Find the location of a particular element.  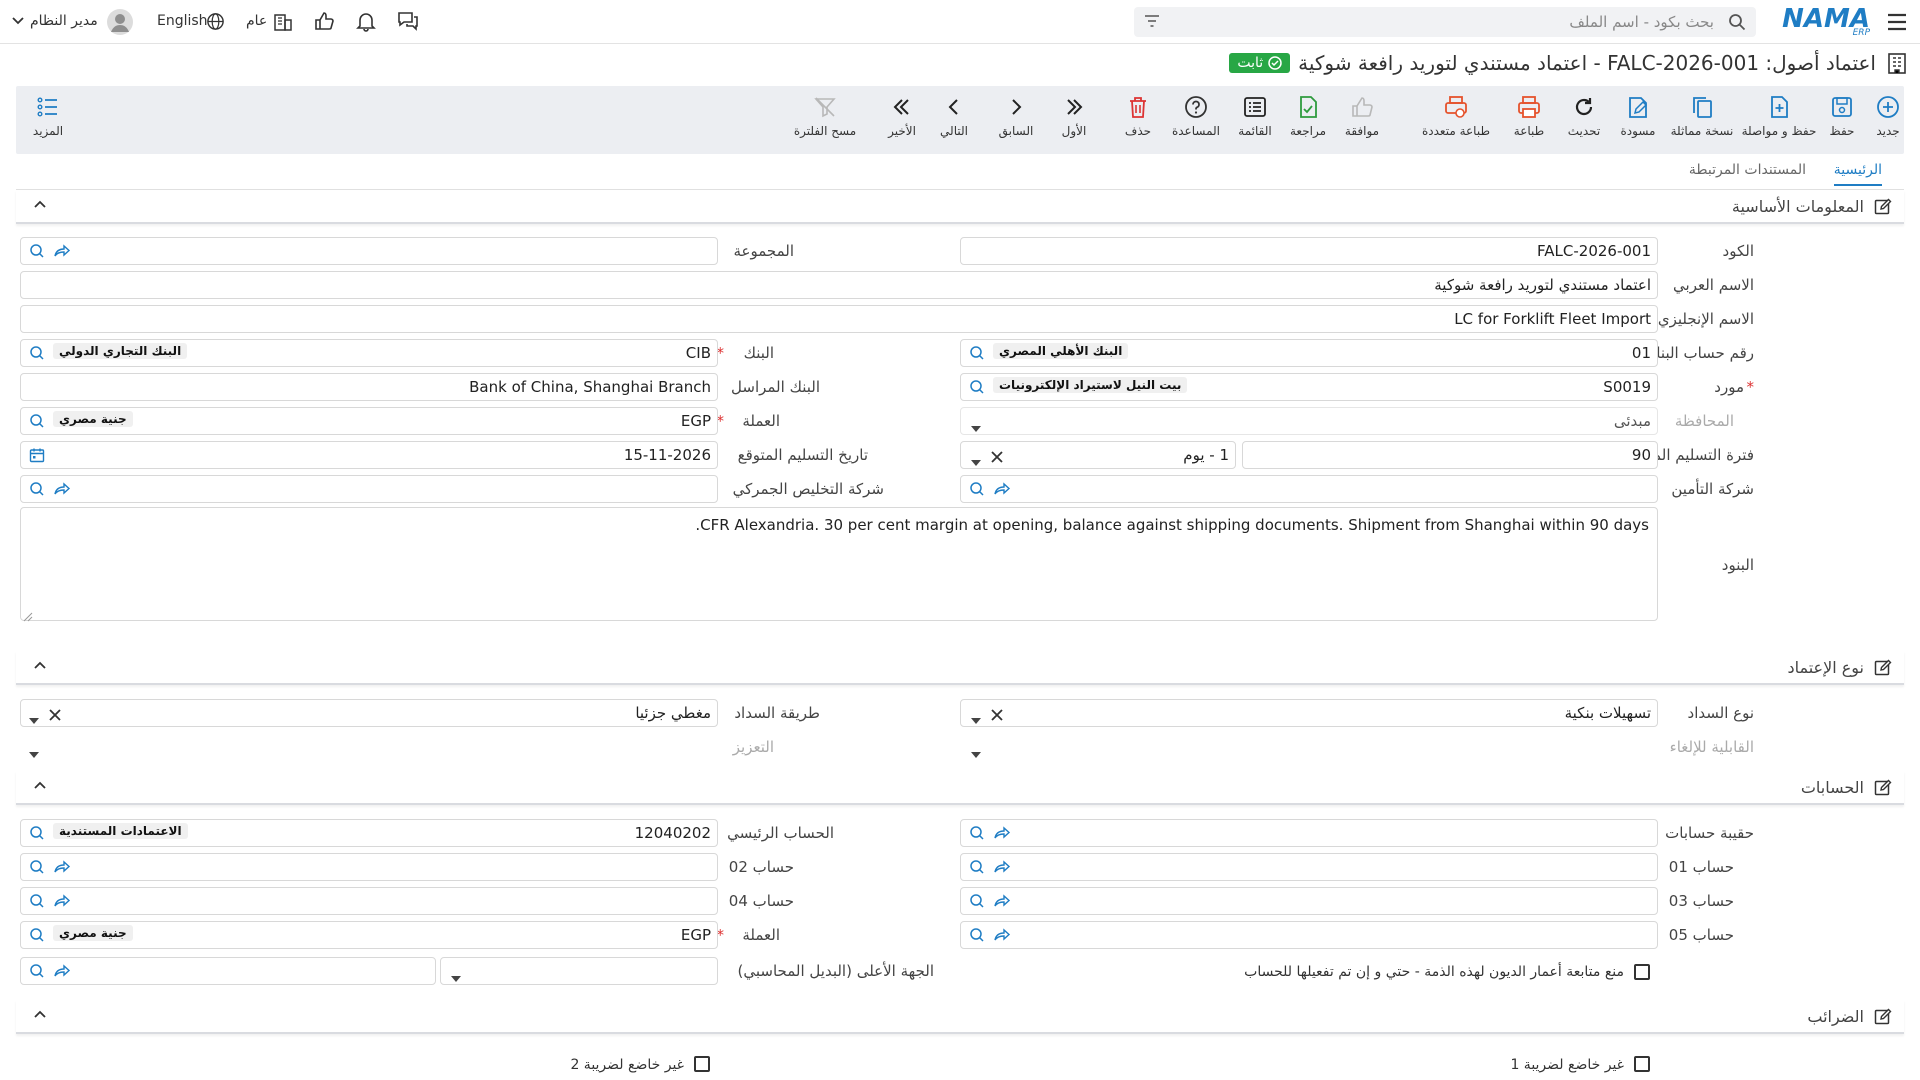

account-03-field is located at coordinates (1309, 901).